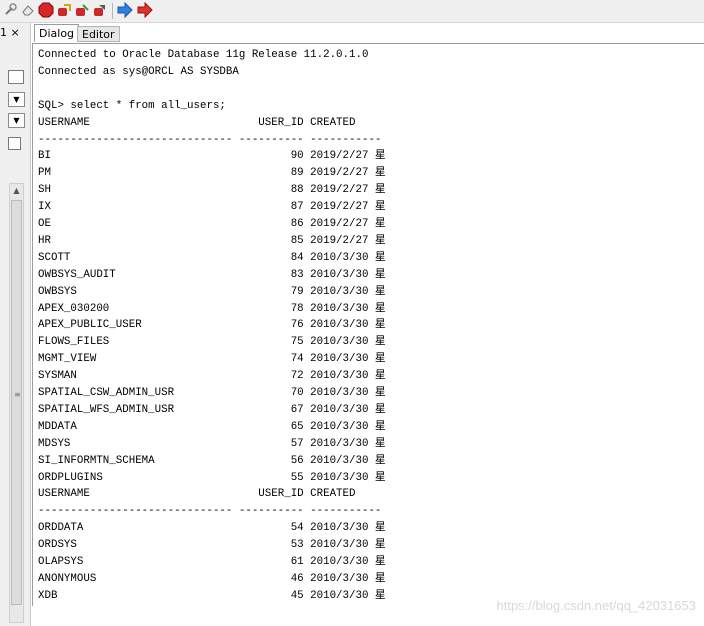 This screenshot has height=626, width=704. I want to click on output-line: ORDSYS 53 2010/3/30 星, so click(212, 545).